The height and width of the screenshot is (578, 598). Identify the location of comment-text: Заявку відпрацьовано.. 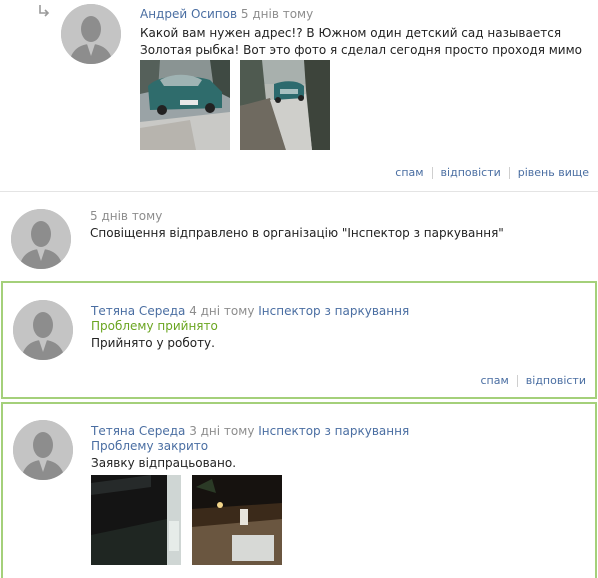
(164, 463).